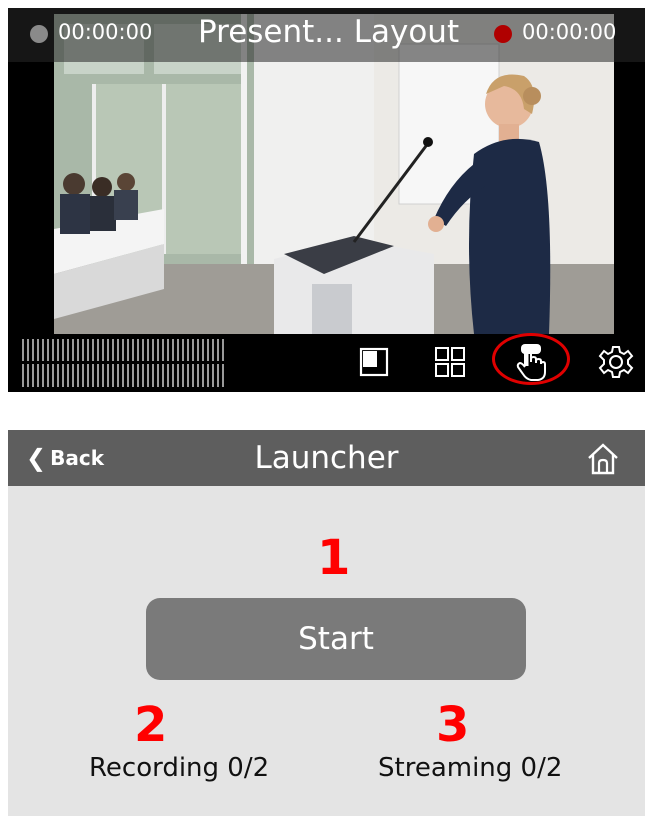  What do you see at coordinates (124, 363) in the screenshot?
I see `audio-level-meter` at bounding box center [124, 363].